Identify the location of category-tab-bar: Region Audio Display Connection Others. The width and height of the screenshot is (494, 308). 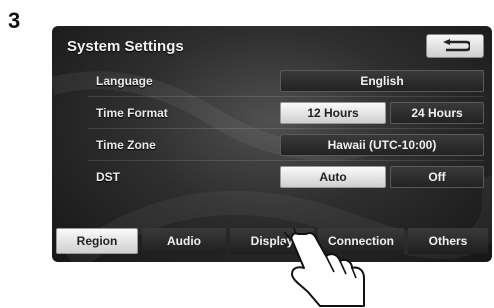
(272, 241).